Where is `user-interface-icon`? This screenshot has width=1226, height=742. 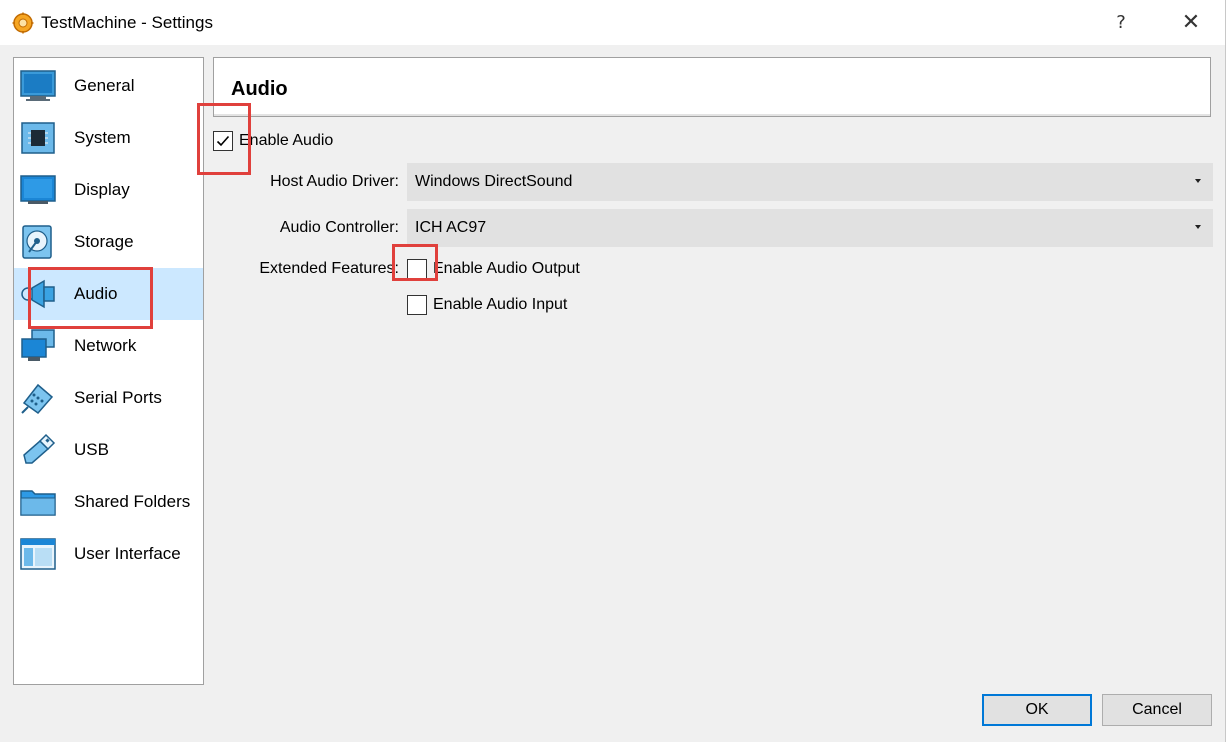
user-interface-icon is located at coordinates (38, 554).